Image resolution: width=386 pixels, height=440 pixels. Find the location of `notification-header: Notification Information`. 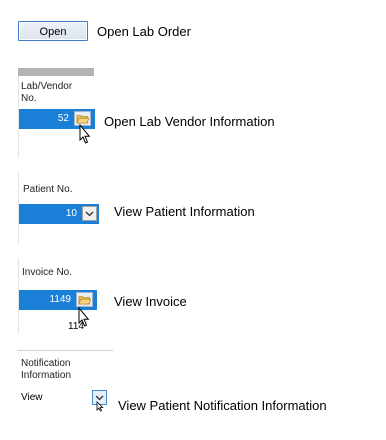

notification-header: Notification Information is located at coordinates (46, 369).